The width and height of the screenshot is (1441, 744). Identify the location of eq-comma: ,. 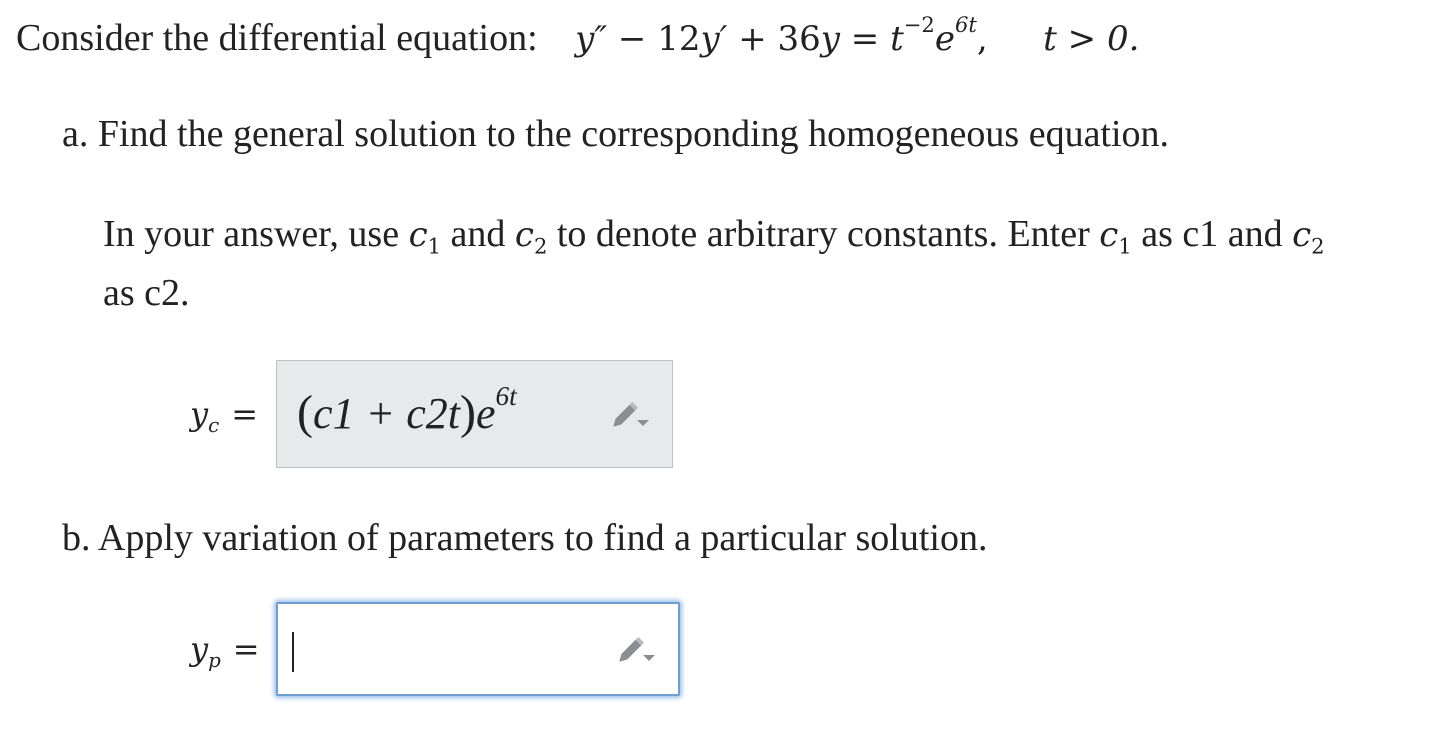
(982, 39).